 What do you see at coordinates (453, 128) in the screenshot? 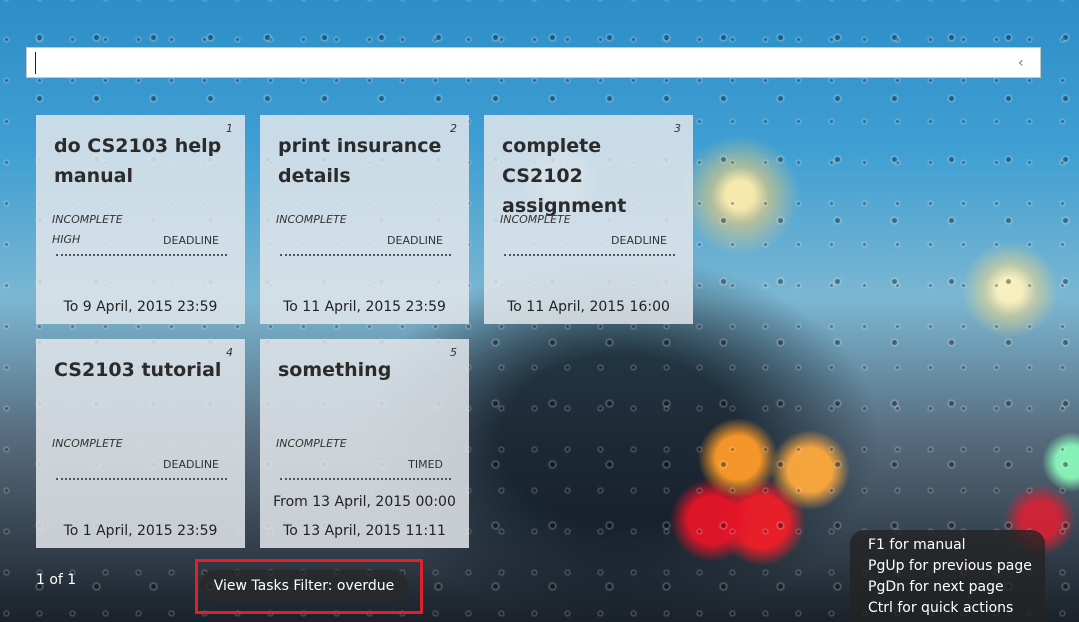
I see `task-index: 2` at bounding box center [453, 128].